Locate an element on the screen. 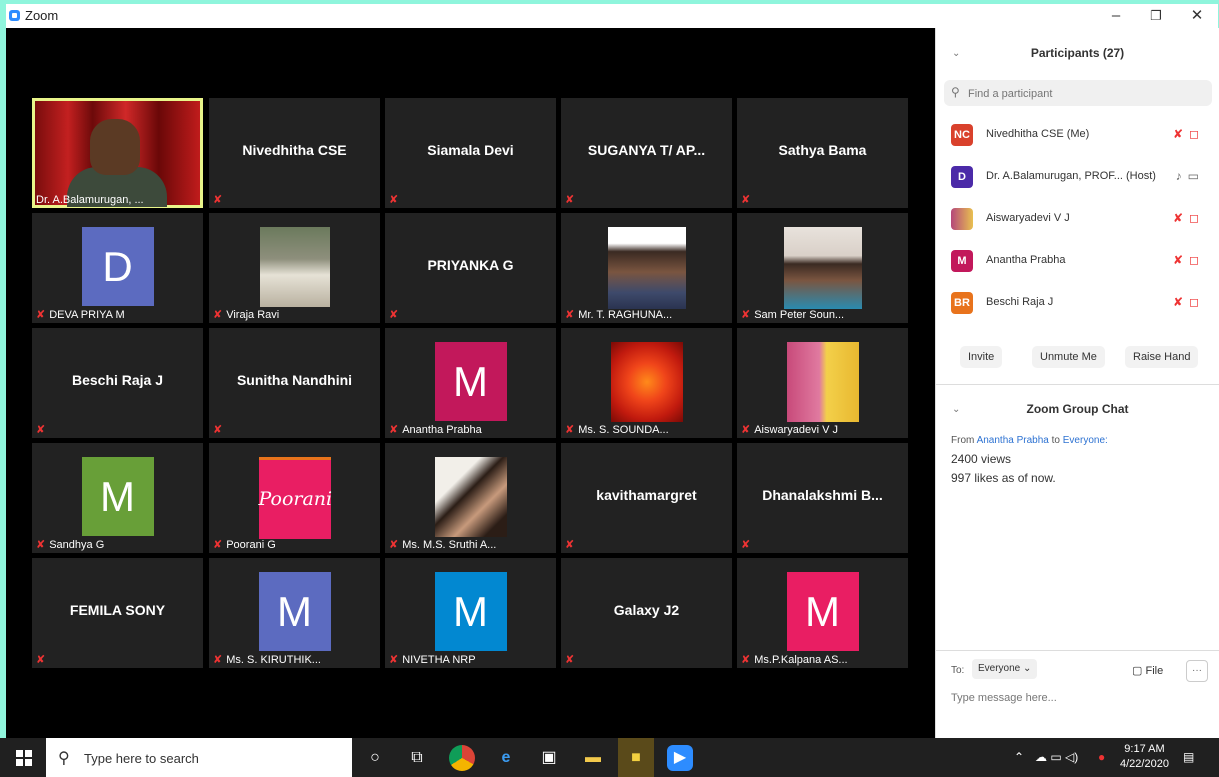 This screenshot has width=1219, height=777. file-explorer-icon: ▬ is located at coordinates (593, 758).